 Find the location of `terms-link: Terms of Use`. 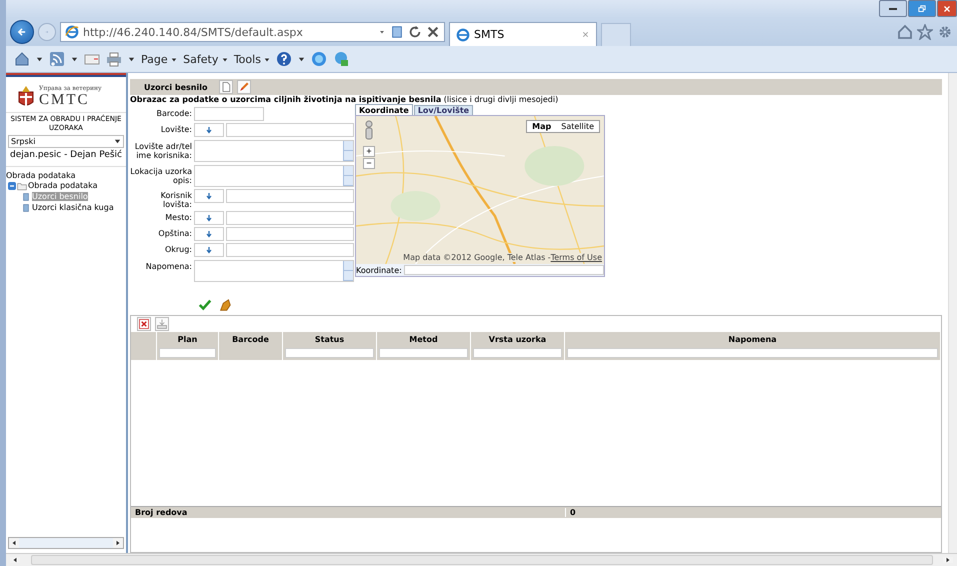

terms-link: Terms of Use is located at coordinates (576, 257).